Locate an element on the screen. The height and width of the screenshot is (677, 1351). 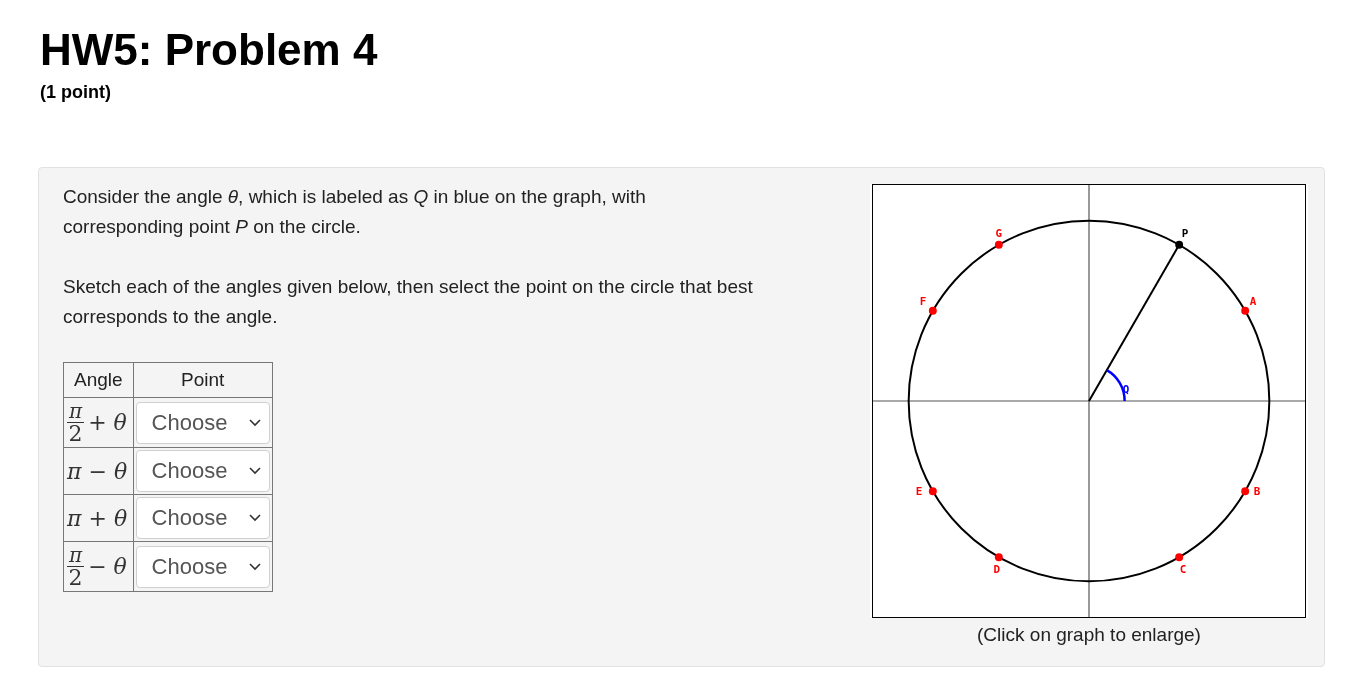
point-label: E is located at coordinates (919, 492).